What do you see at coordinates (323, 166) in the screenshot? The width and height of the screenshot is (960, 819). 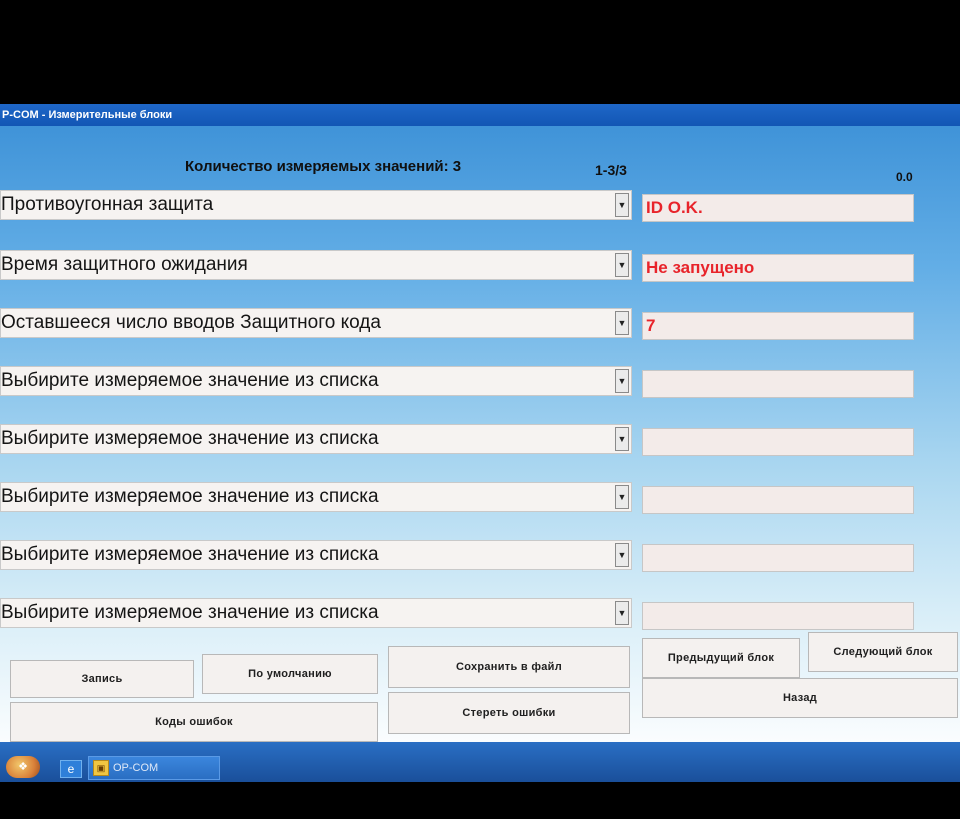 I see `measured-count-label: Количество измеряемых значений: 3` at bounding box center [323, 166].